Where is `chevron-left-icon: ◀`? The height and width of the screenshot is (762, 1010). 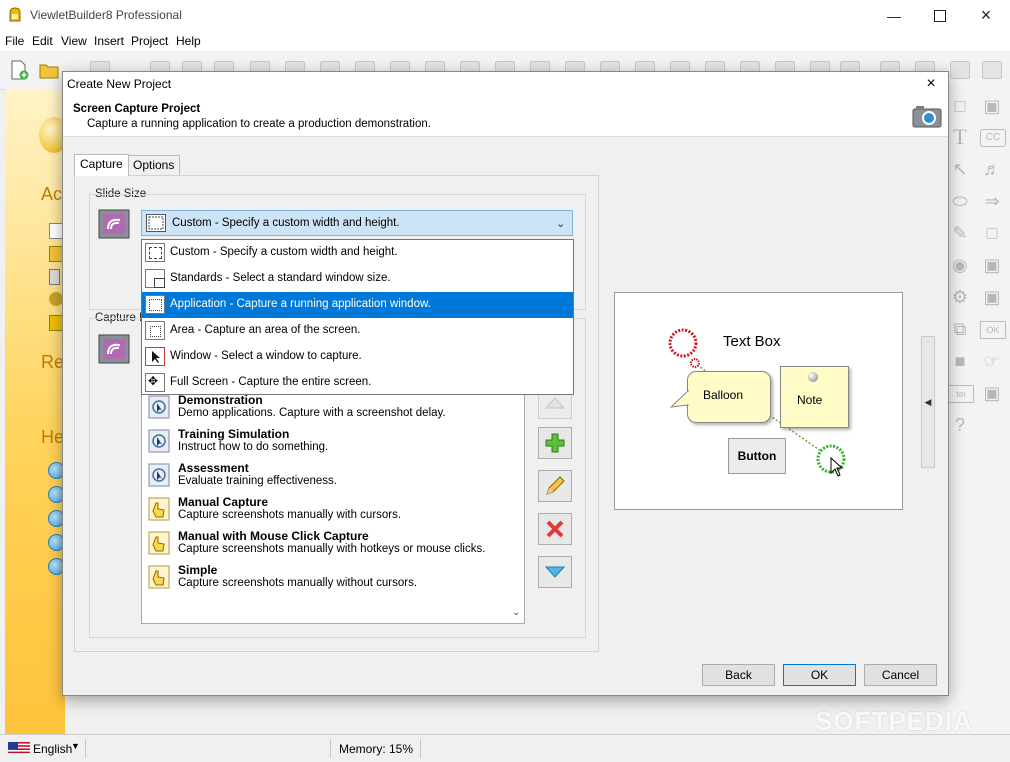
chevron-left-icon: ◀ is located at coordinates (928, 401).